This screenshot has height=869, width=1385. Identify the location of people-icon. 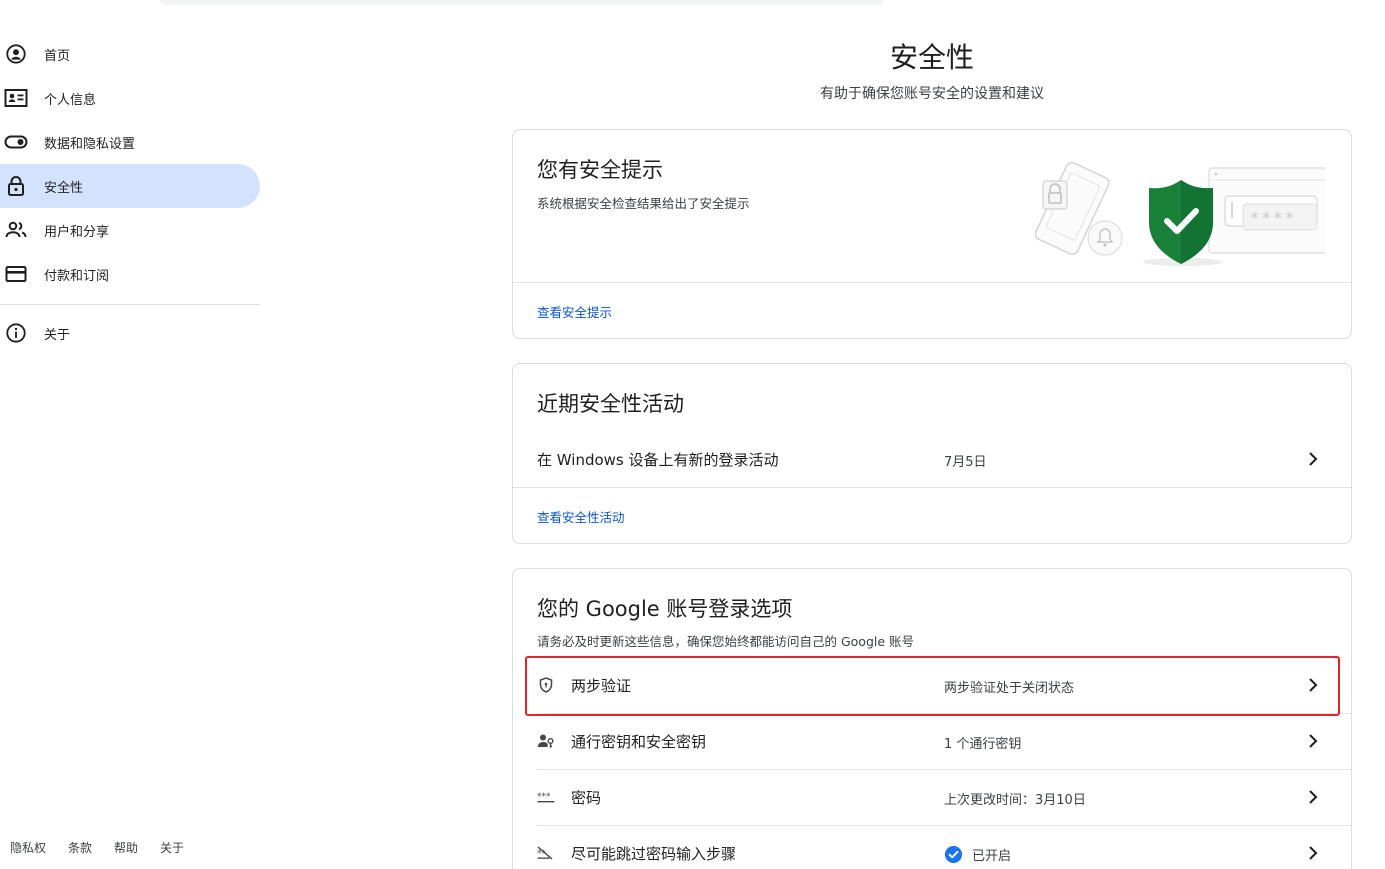
(16, 230).